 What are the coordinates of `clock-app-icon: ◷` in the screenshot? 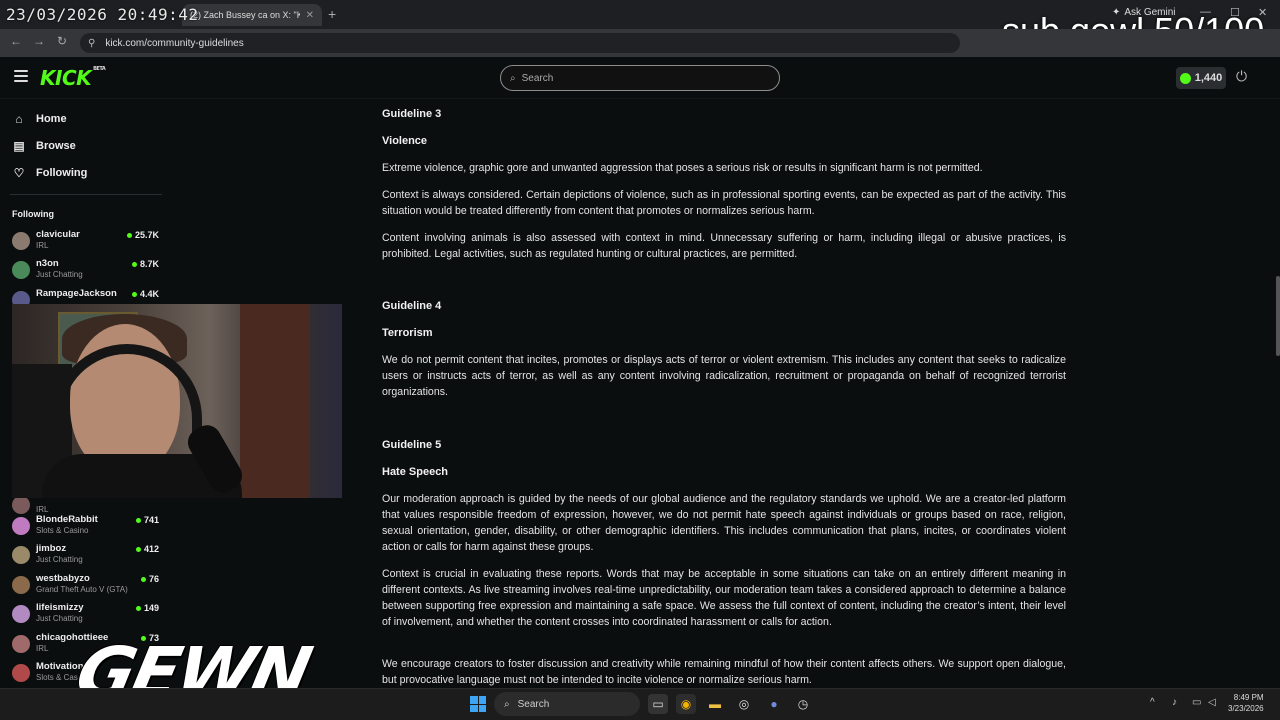 It's located at (803, 704).